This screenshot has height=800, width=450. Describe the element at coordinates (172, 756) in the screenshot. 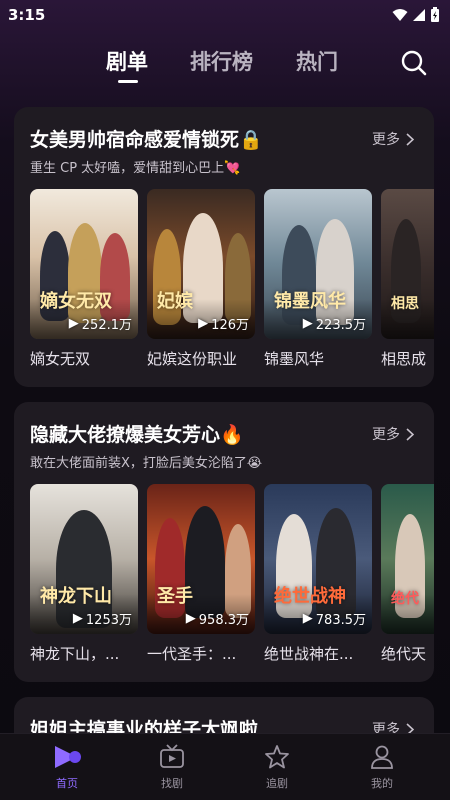

I see `tv-icon` at that location.